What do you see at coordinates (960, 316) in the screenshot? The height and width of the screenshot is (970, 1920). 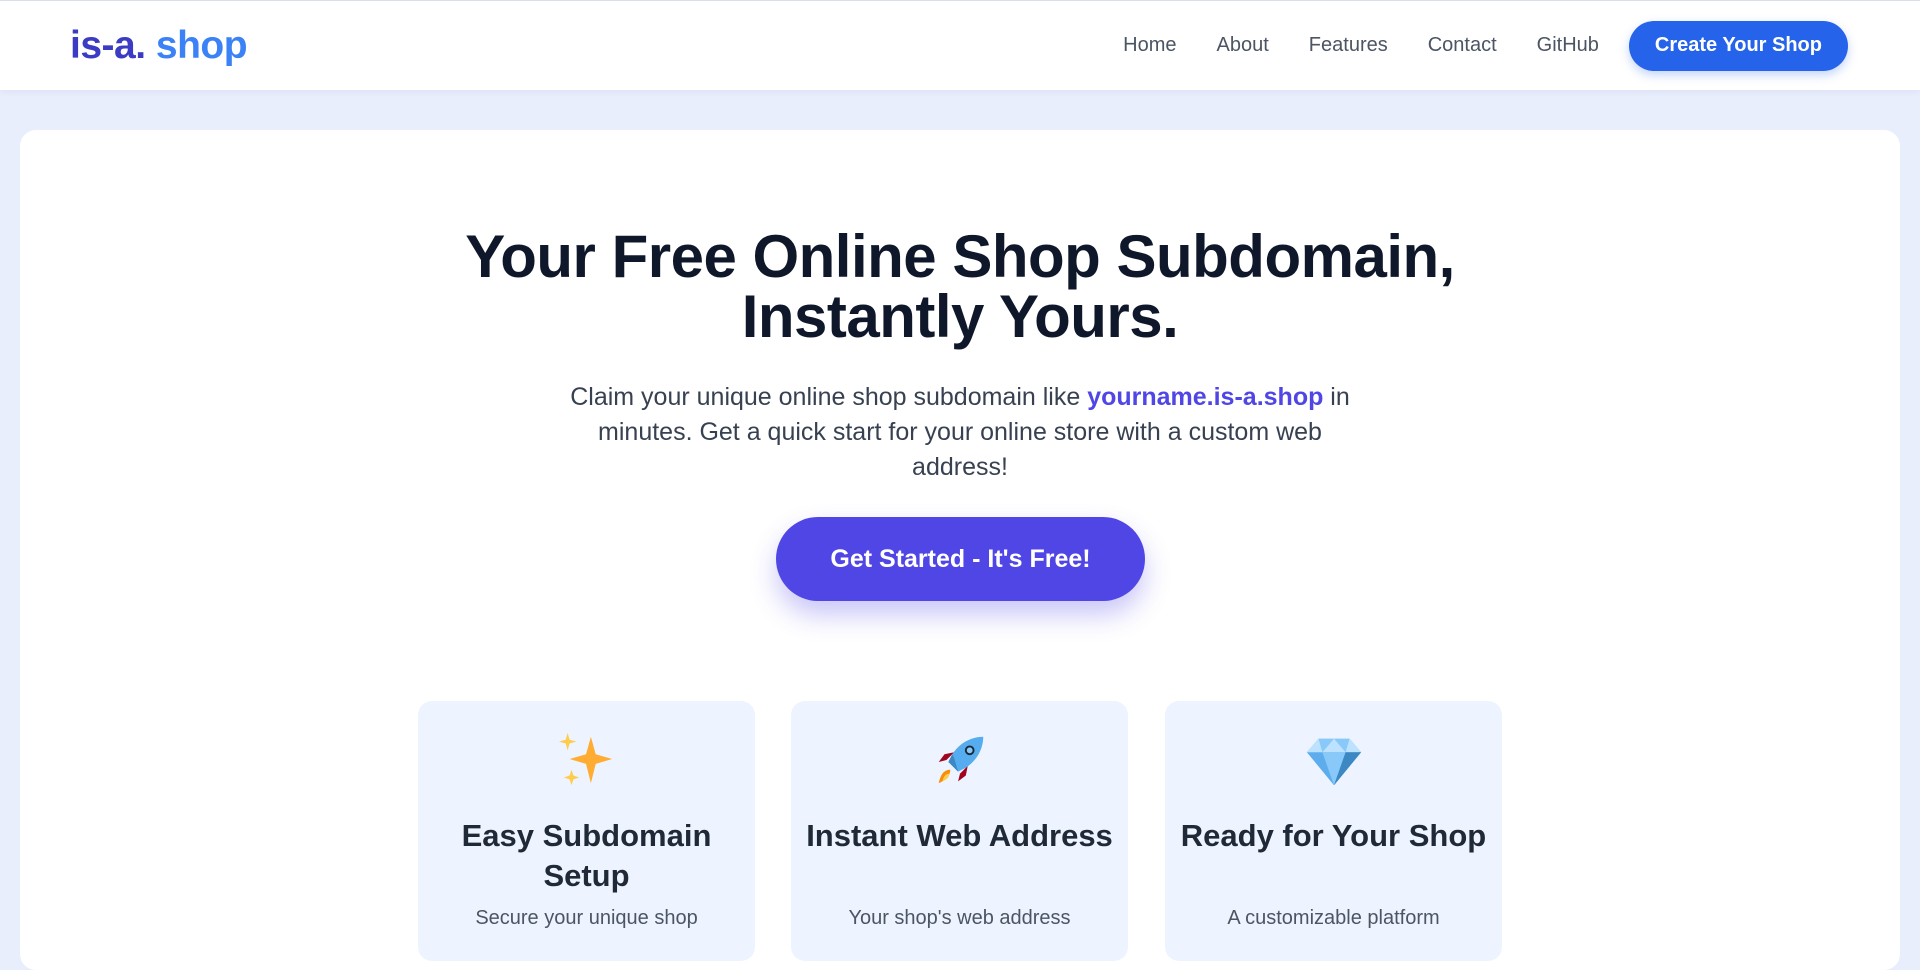 I see `hero-title-line2: Instantly Yours.` at bounding box center [960, 316].